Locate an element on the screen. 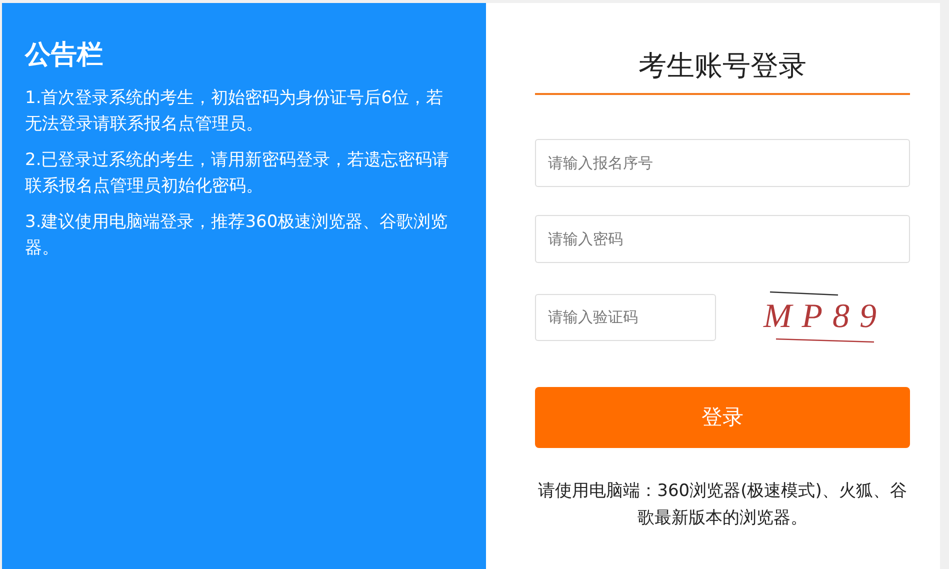 The width and height of the screenshot is (949, 569). captcha-field: 请输入验证码 is located at coordinates (625, 317).